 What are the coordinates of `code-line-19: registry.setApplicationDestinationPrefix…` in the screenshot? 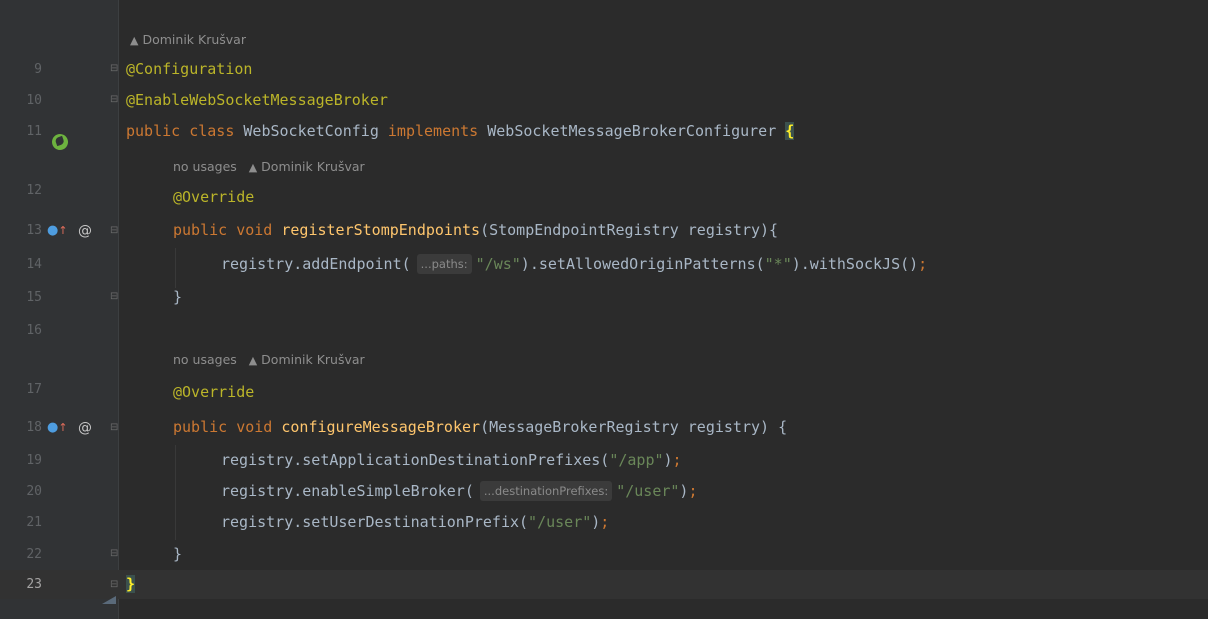 It's located at (451, 460).